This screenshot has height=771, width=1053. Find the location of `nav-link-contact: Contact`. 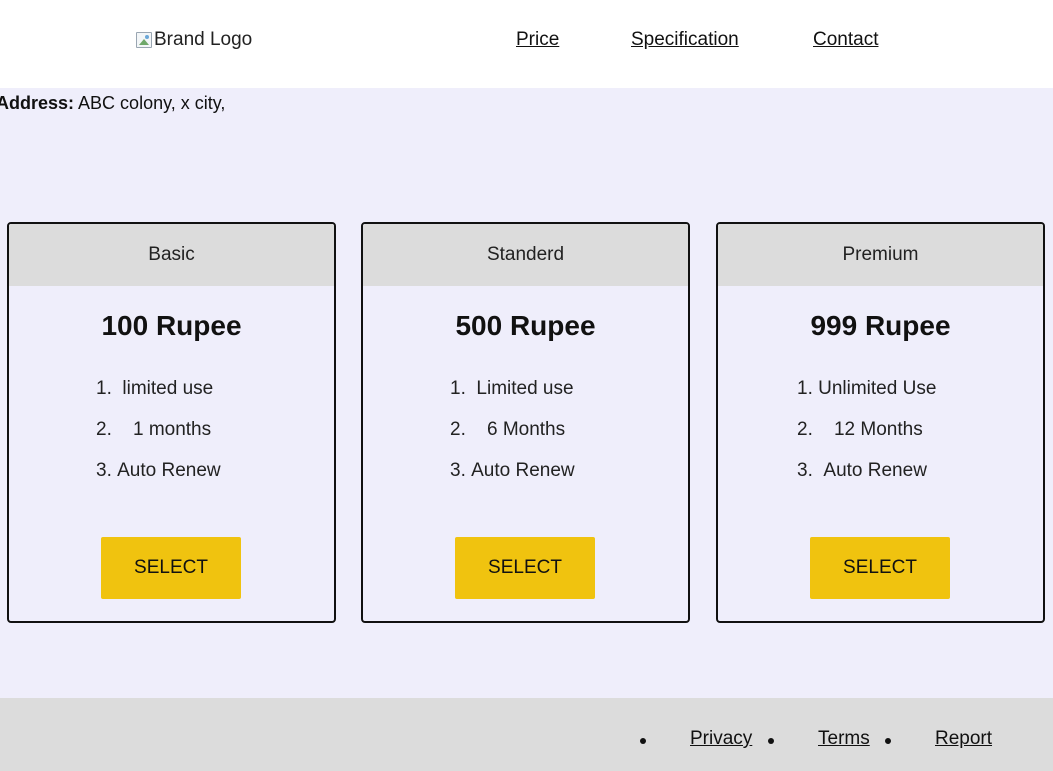

nav-link-contact: Contact is located at coordinates (845, 40).